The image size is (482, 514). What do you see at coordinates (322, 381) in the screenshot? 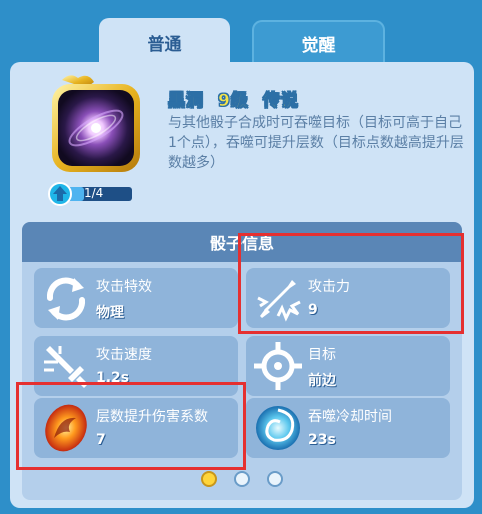
I see `stat-value: 前边` at bounding box center [322, 381].